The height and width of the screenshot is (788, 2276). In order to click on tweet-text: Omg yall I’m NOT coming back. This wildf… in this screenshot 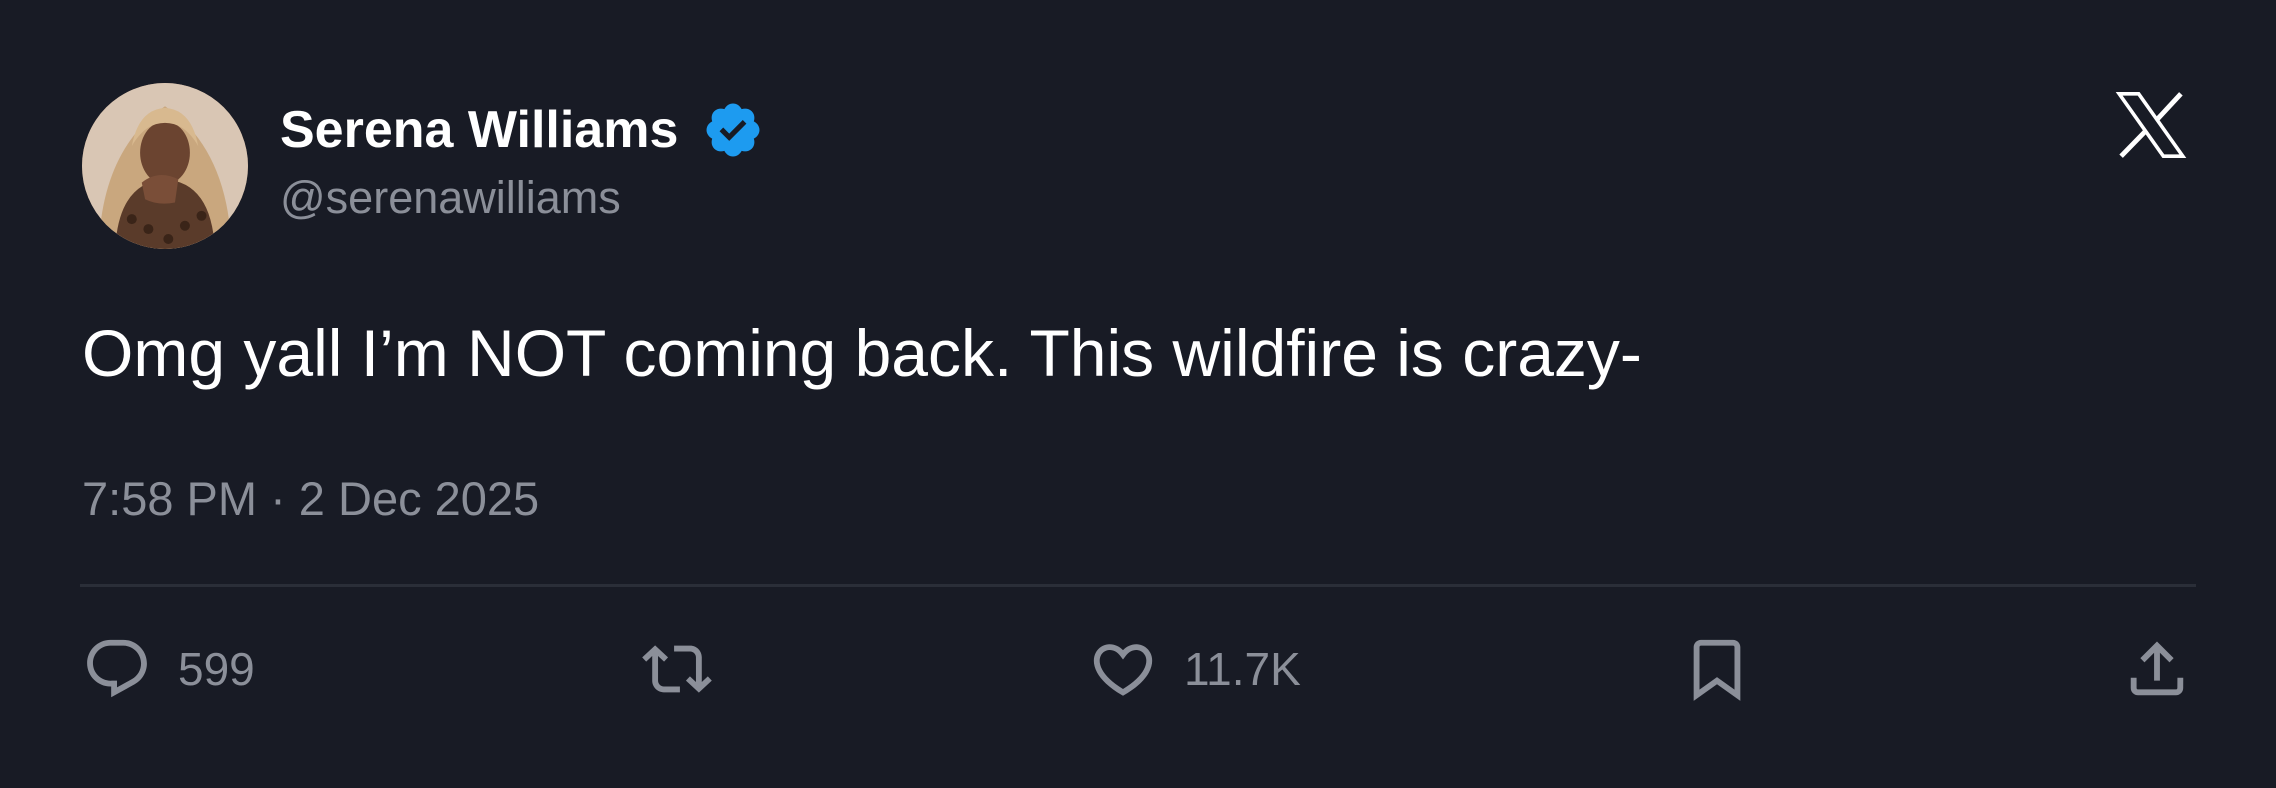, I will do `click(862, 353)`.